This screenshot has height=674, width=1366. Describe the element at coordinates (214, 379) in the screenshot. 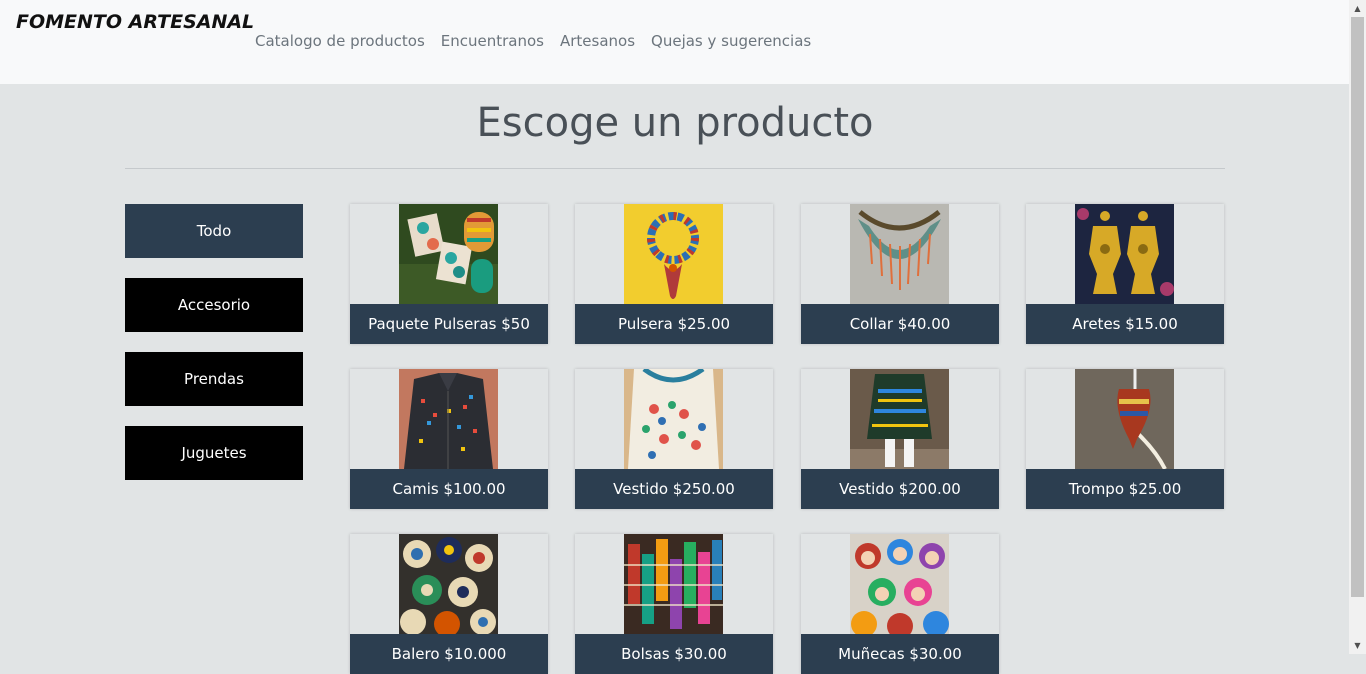

I see `category-button-prendas: Prendas` at that location.